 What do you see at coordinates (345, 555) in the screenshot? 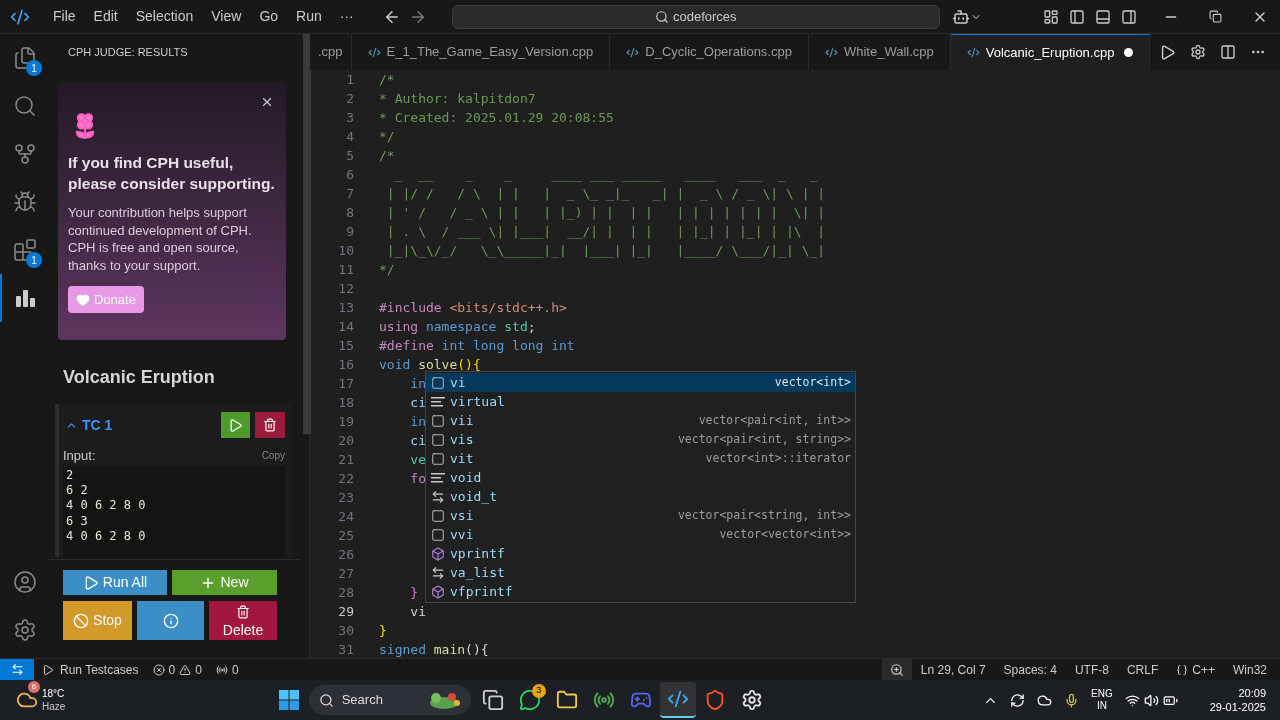
I see `line-number: 26` at bounding box center [345, 555].